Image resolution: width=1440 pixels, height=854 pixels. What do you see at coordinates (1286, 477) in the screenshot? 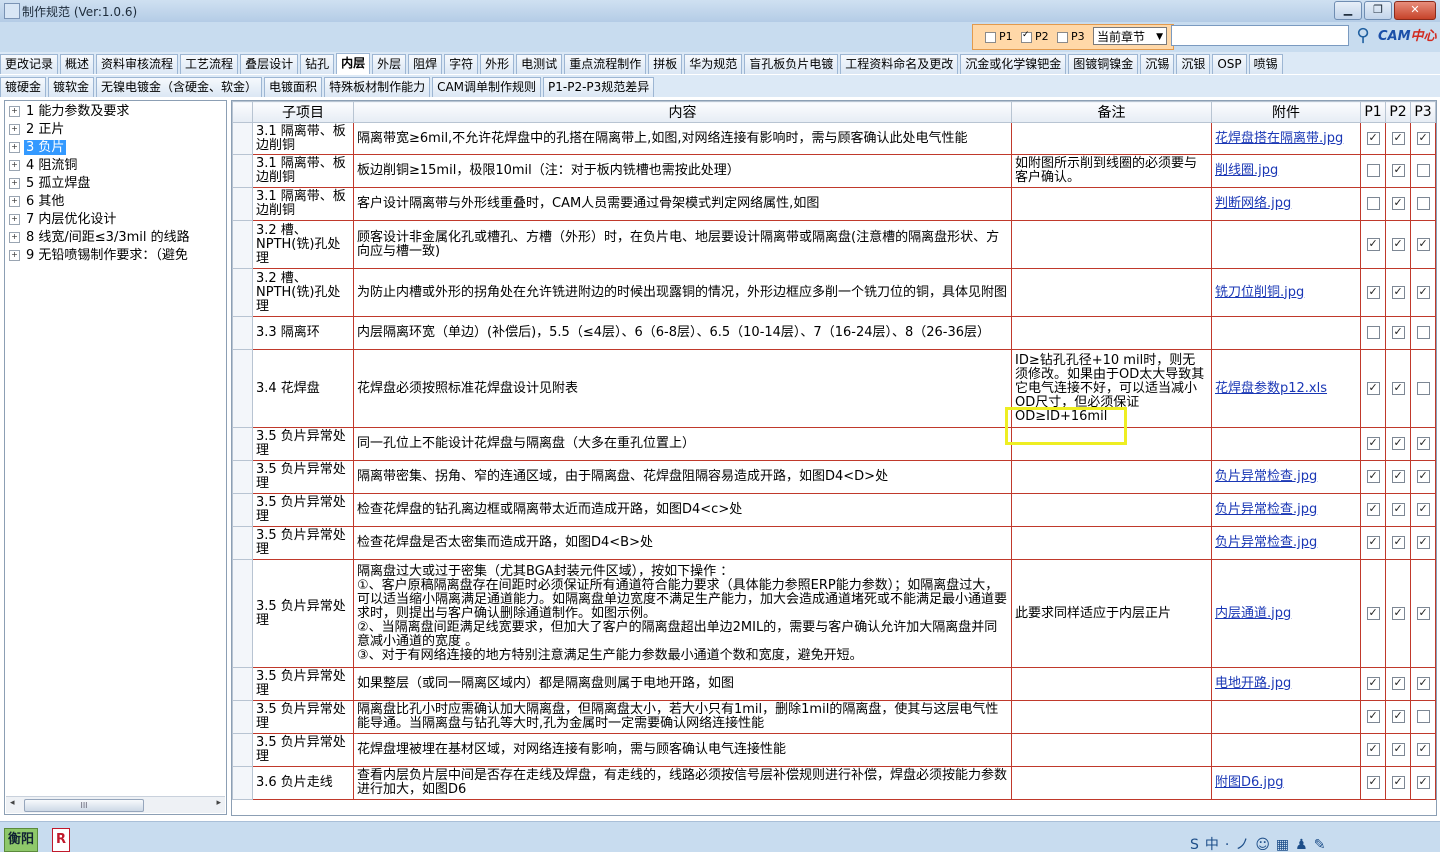
I see `attach-cell: 负片异常检查.jpg` at bounding box center [1286, 477].